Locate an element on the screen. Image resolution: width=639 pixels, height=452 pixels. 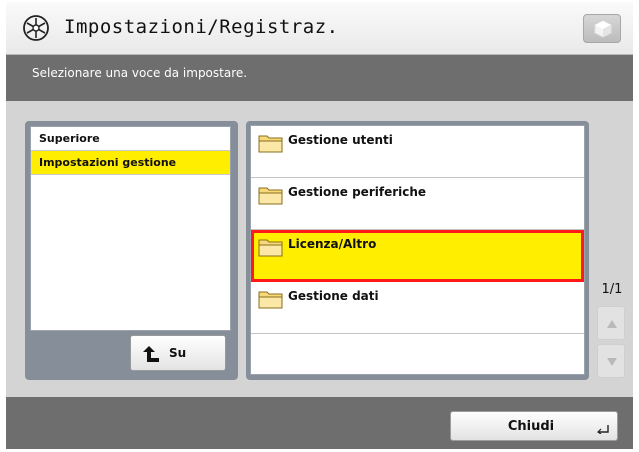
pager: 1/1 is located at coordinates (612, 330).